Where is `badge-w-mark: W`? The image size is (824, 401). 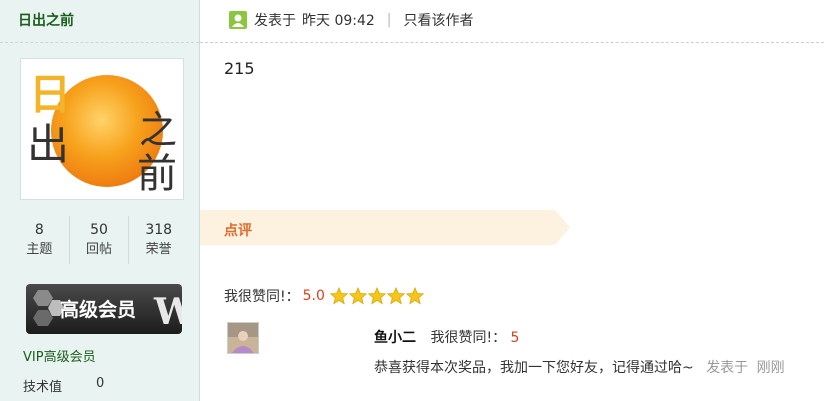 badge-w-mark: W is located at coordinates (167, 312).